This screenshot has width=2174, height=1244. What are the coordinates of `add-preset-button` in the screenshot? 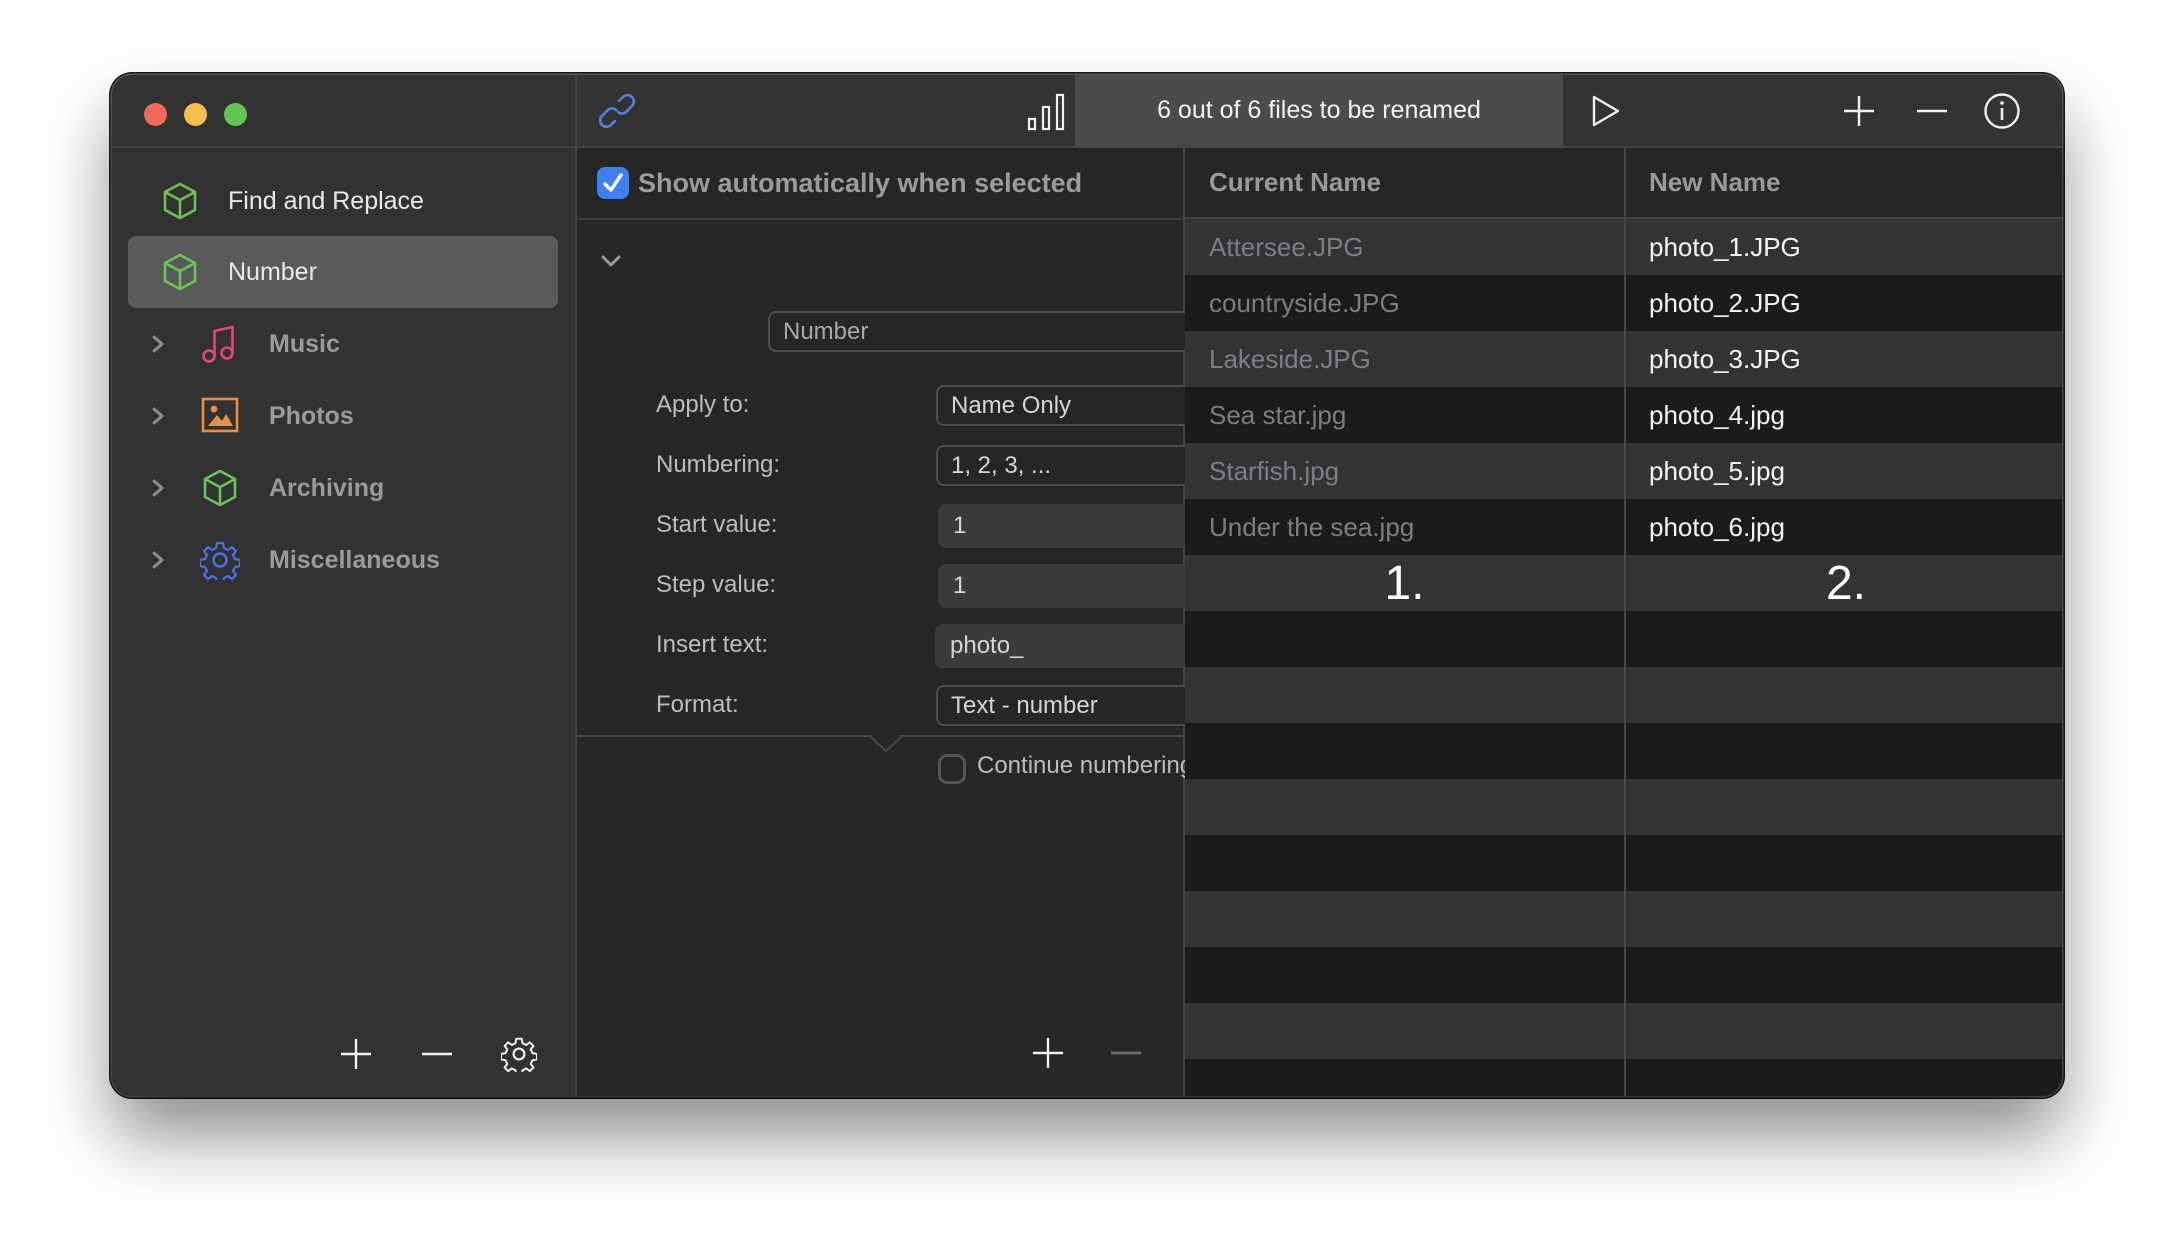 It's located at (356, 1054).